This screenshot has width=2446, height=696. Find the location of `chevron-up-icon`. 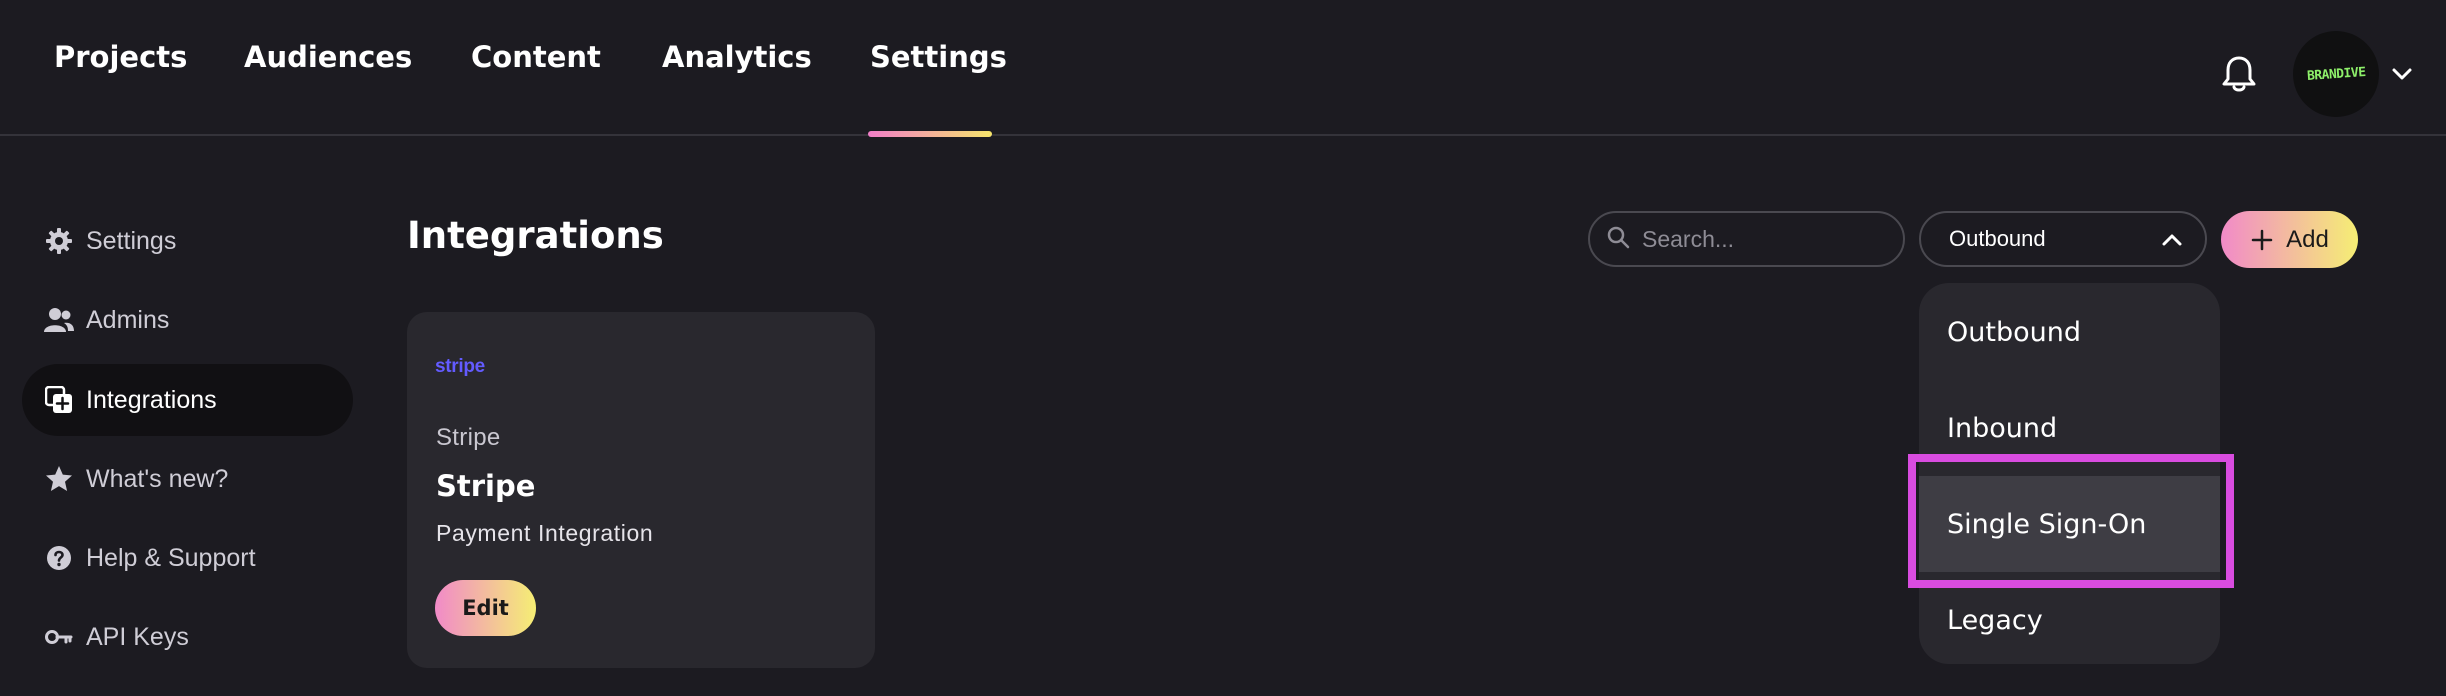

chevron-up-icon is located at coordinates (2172, 240).